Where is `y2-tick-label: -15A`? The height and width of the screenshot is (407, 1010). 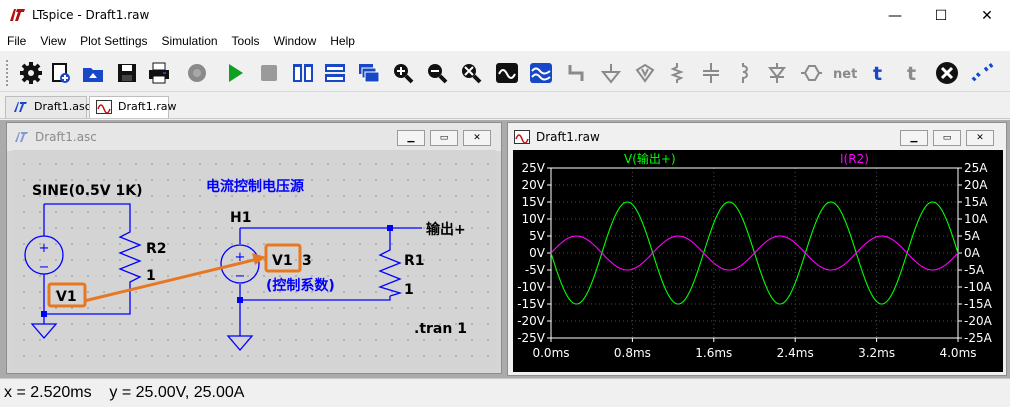
y2-tick-label: -15A is located at coordinates (978, 304).